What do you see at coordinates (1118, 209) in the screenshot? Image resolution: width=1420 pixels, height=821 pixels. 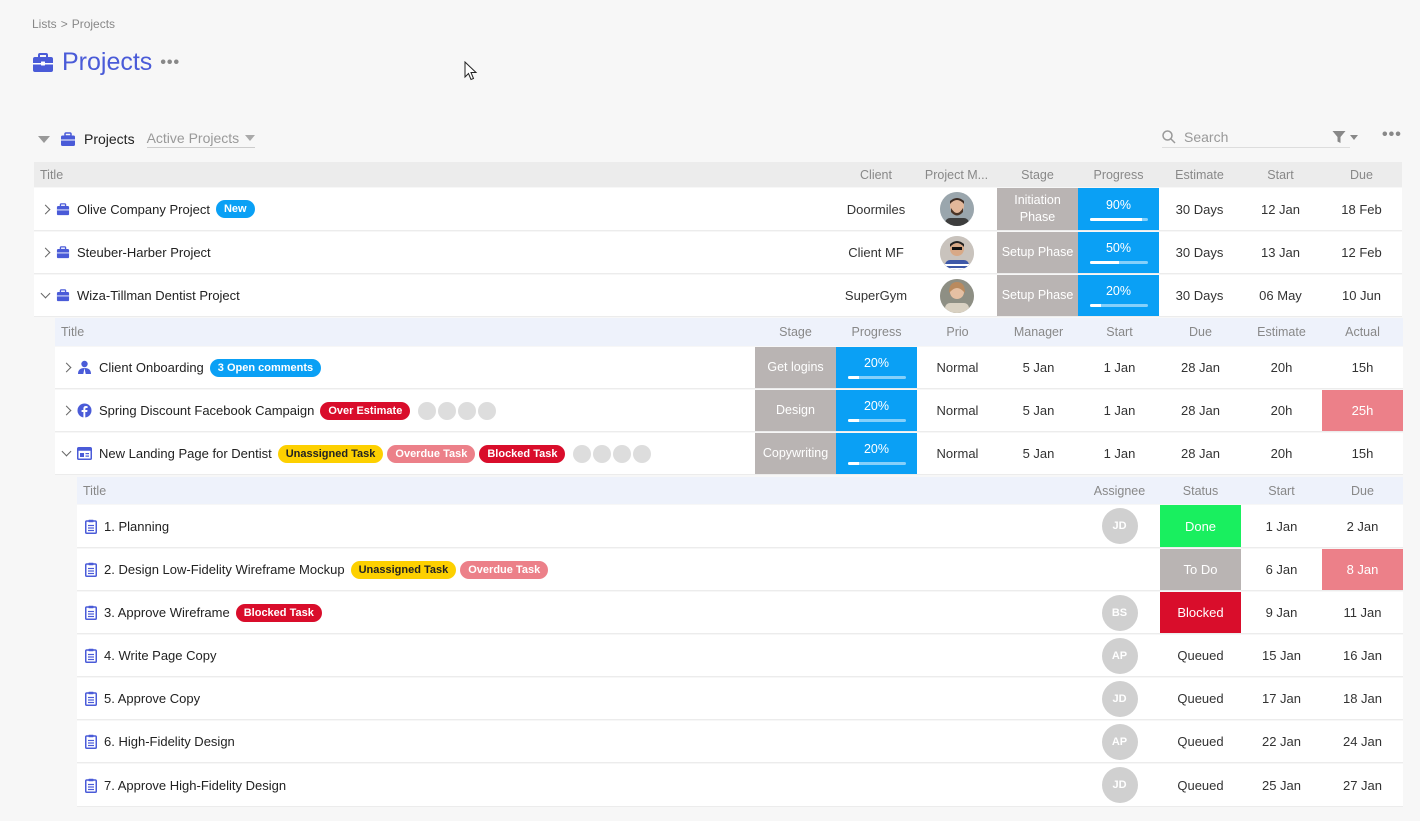 I see `progress-cell: 90%` at bounding box center [1118, 209].